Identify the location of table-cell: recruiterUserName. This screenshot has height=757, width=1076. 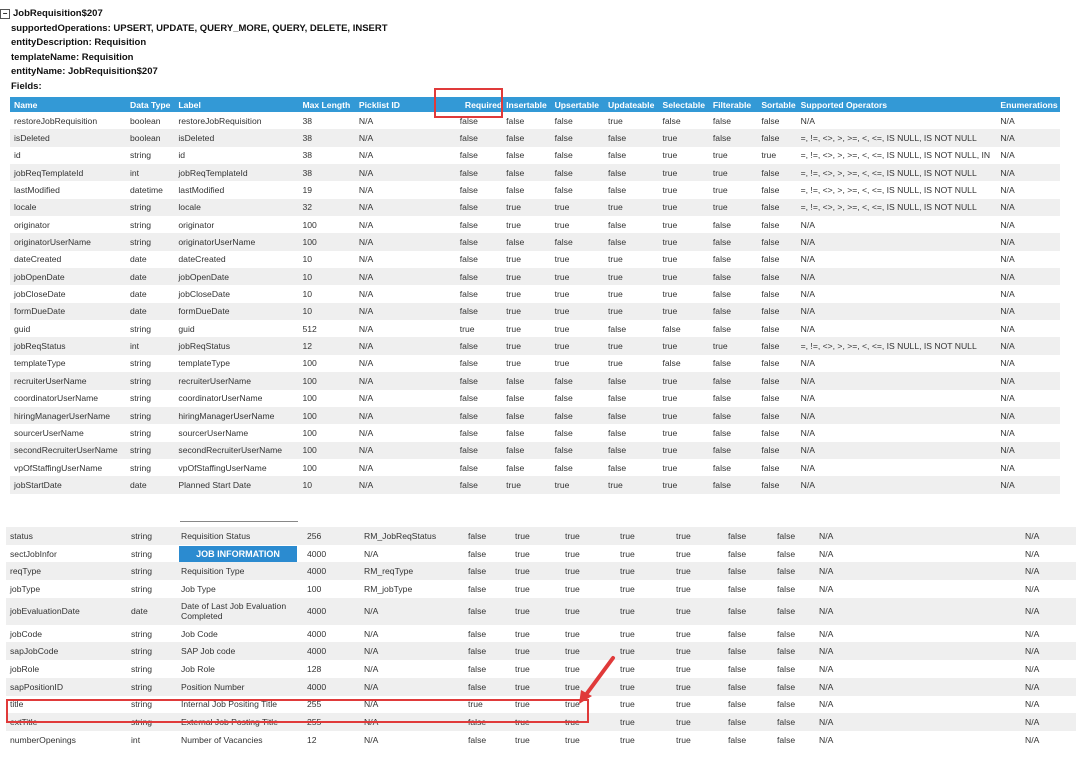
(236, 381).